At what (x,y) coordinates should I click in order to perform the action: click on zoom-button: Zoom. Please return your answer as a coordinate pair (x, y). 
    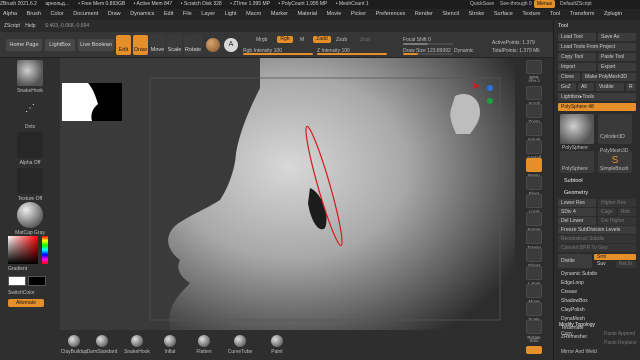
    Looking at the image, I should click on (534, 114).